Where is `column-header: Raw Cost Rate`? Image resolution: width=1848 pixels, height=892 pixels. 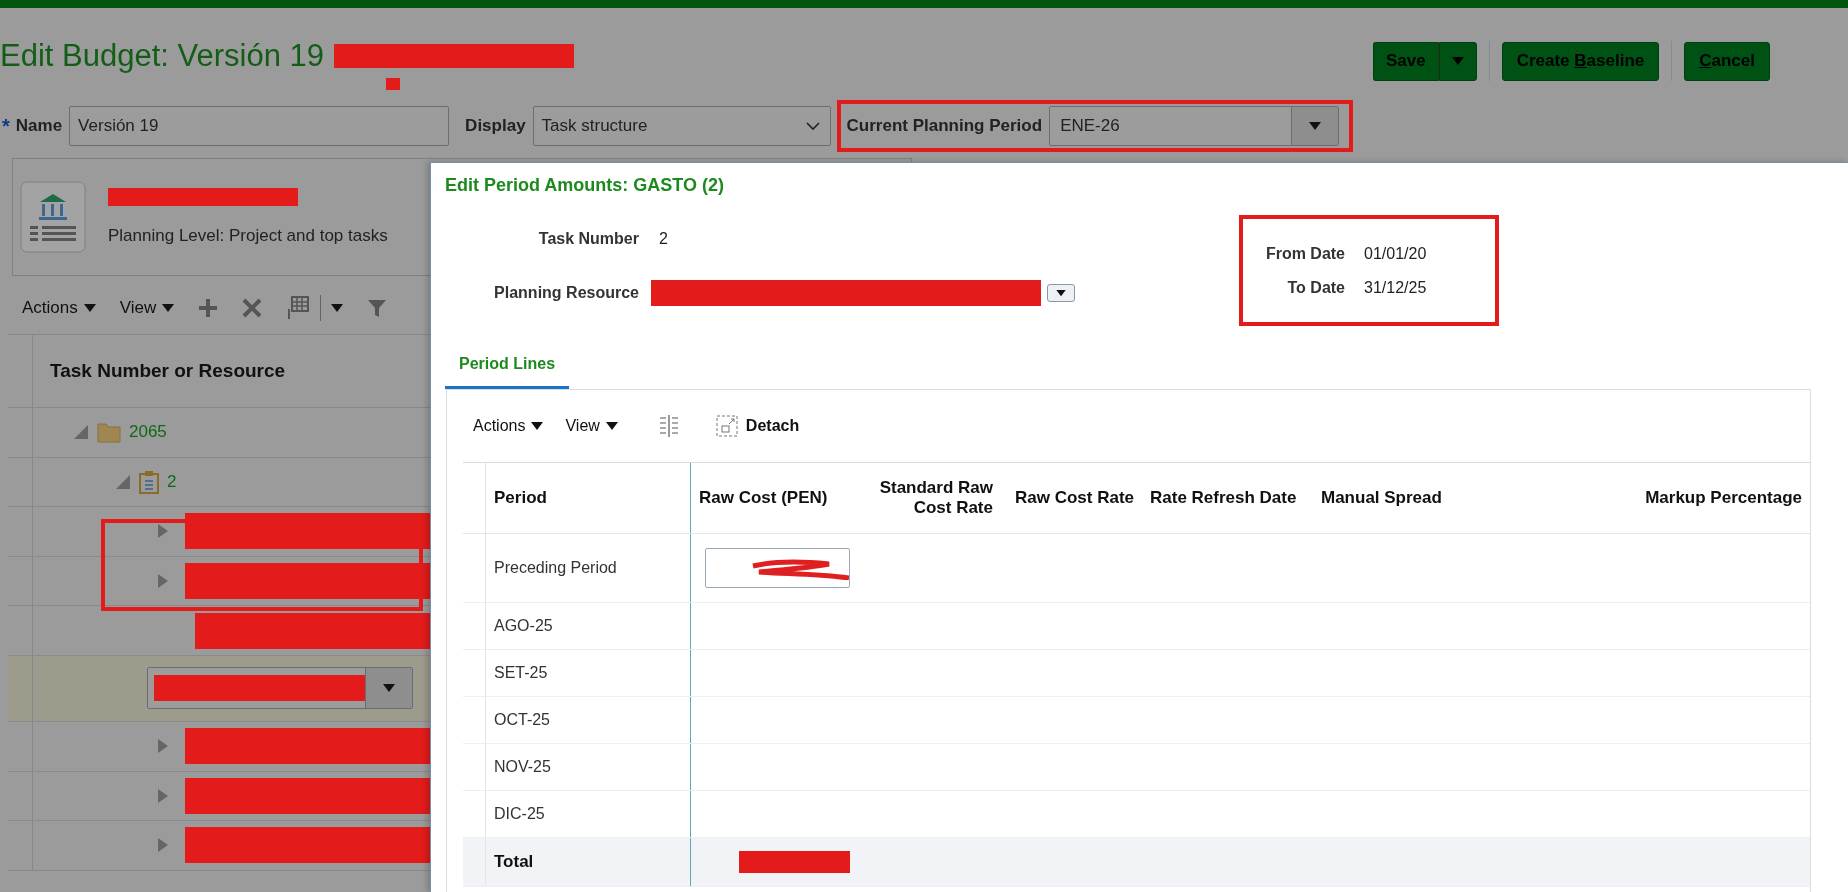
column-header: Raw Cost Rate is located at coordinates (1074, 498).